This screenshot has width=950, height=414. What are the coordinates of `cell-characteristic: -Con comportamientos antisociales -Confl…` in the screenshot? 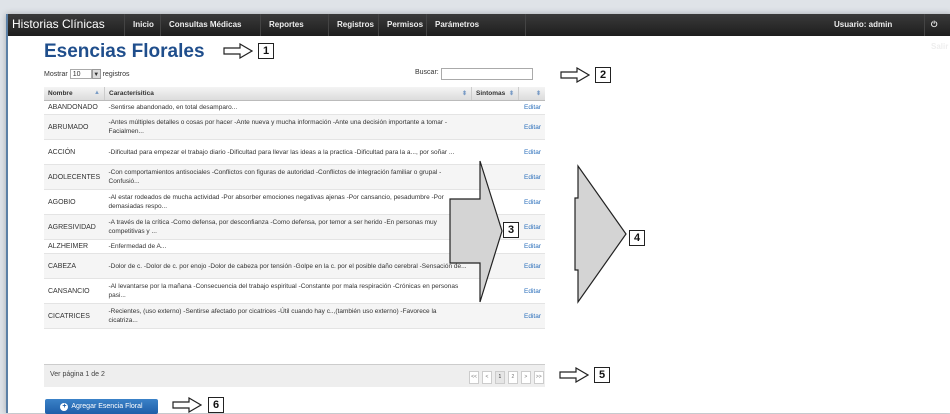 It's located at (288, 177).